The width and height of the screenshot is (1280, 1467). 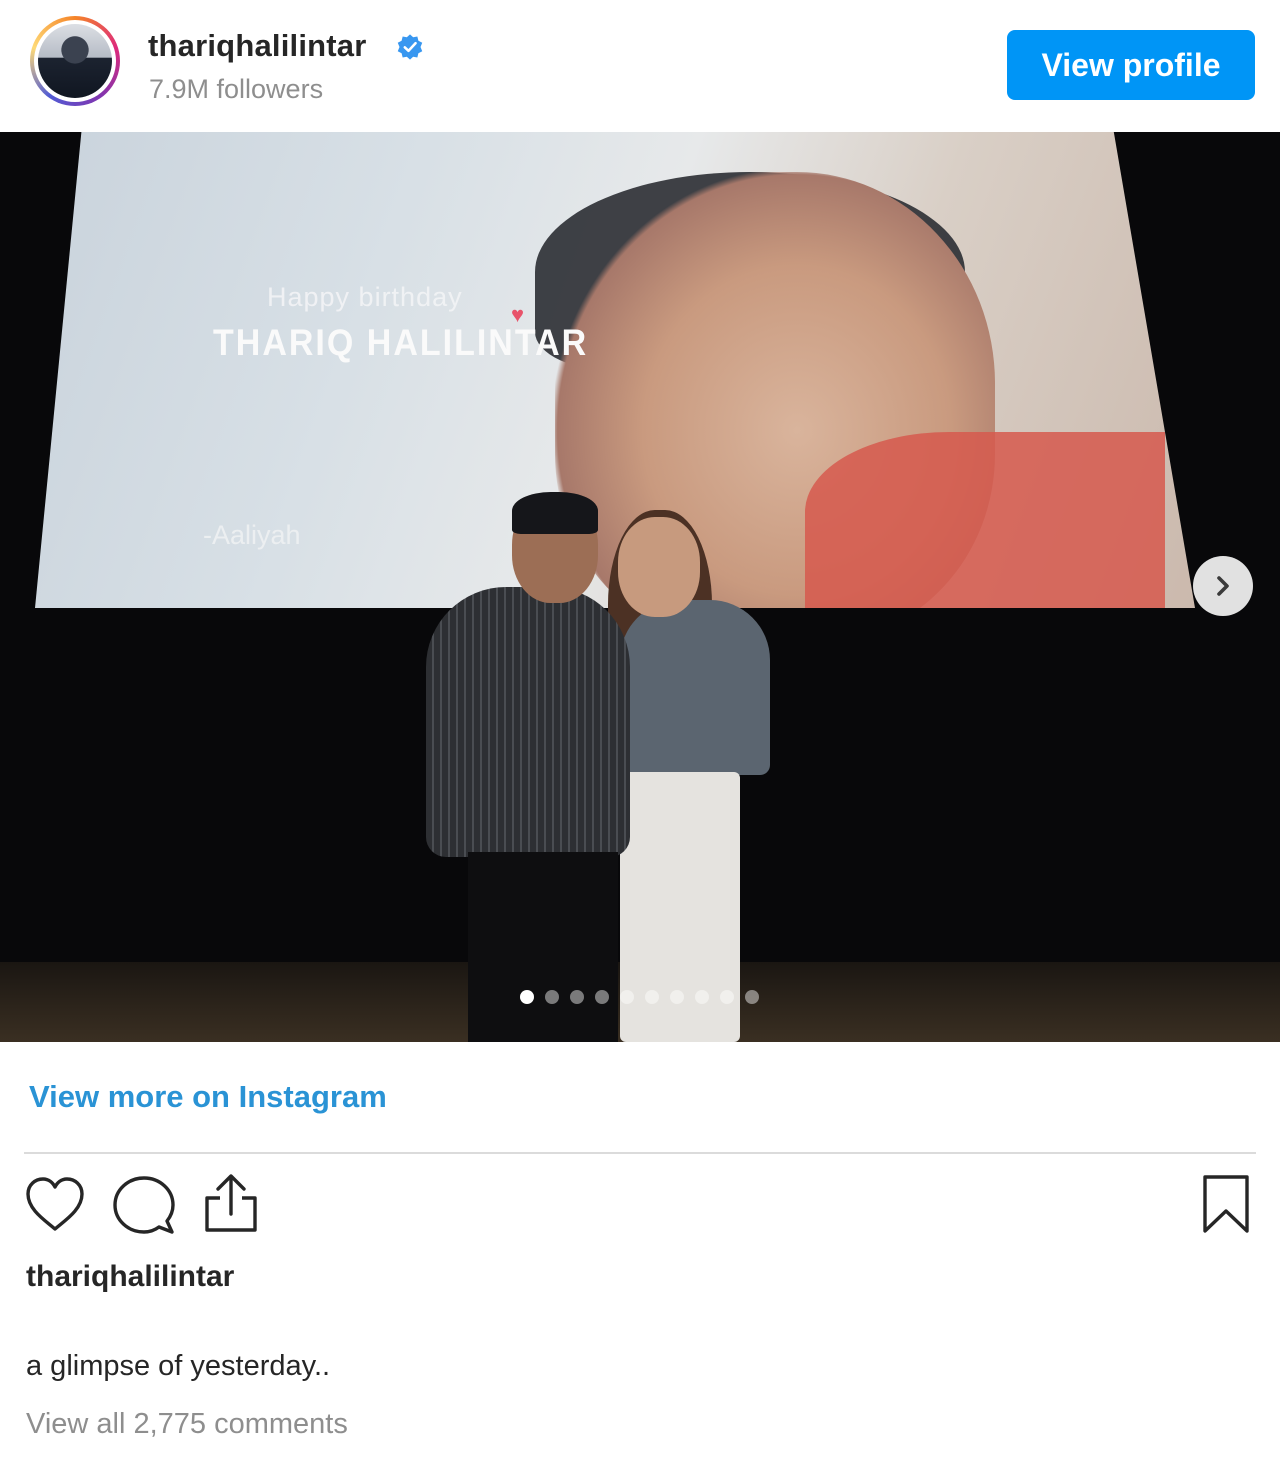 I want to click on view-comments-link: View all 2,775 comments, so click(x=187, y=1424).